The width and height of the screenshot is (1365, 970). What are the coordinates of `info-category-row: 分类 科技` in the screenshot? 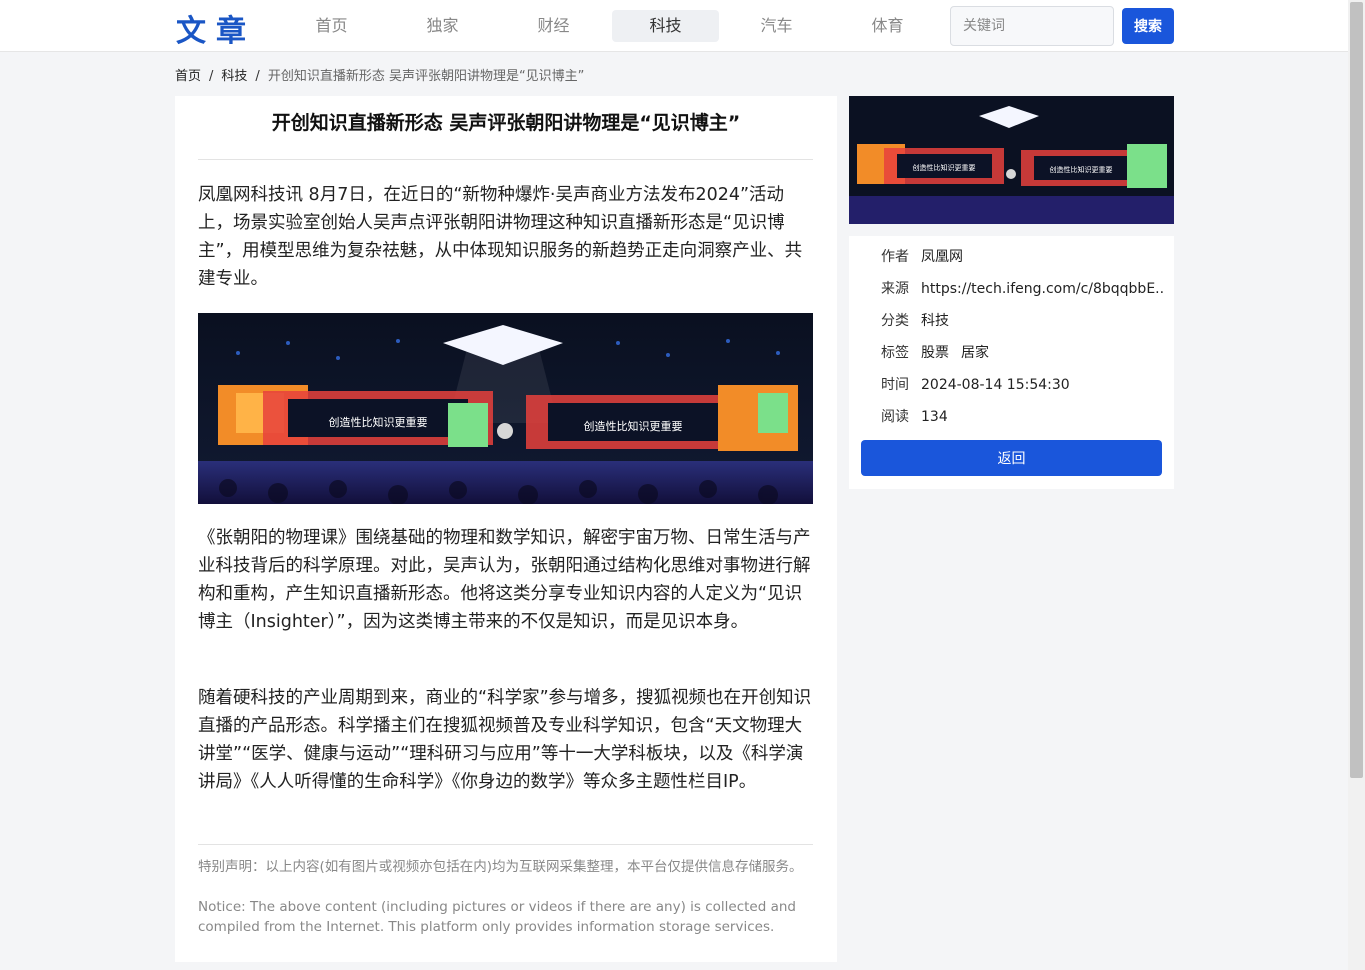 It's located at (1022, 321).